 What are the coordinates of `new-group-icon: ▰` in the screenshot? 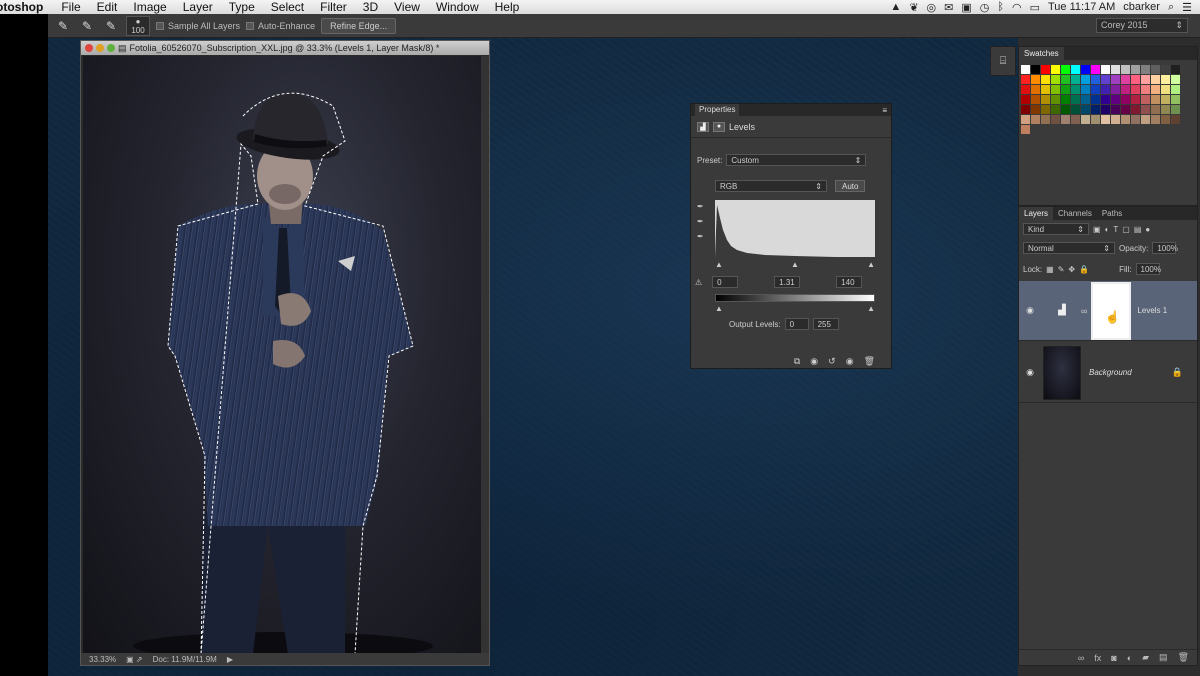 It's located at (1145, 657).